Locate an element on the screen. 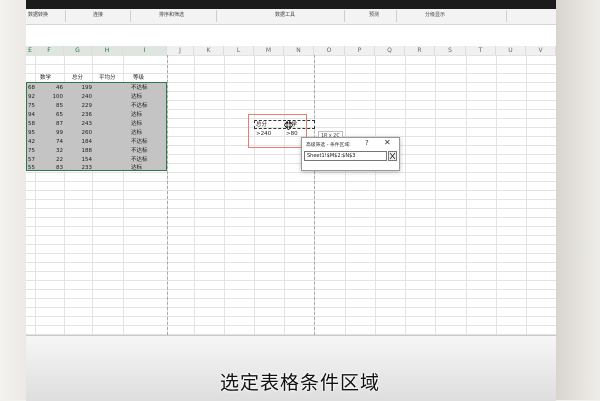 This screenshot has width=600, height=401. table-cell: 240 is located at coordinates (79, 97).